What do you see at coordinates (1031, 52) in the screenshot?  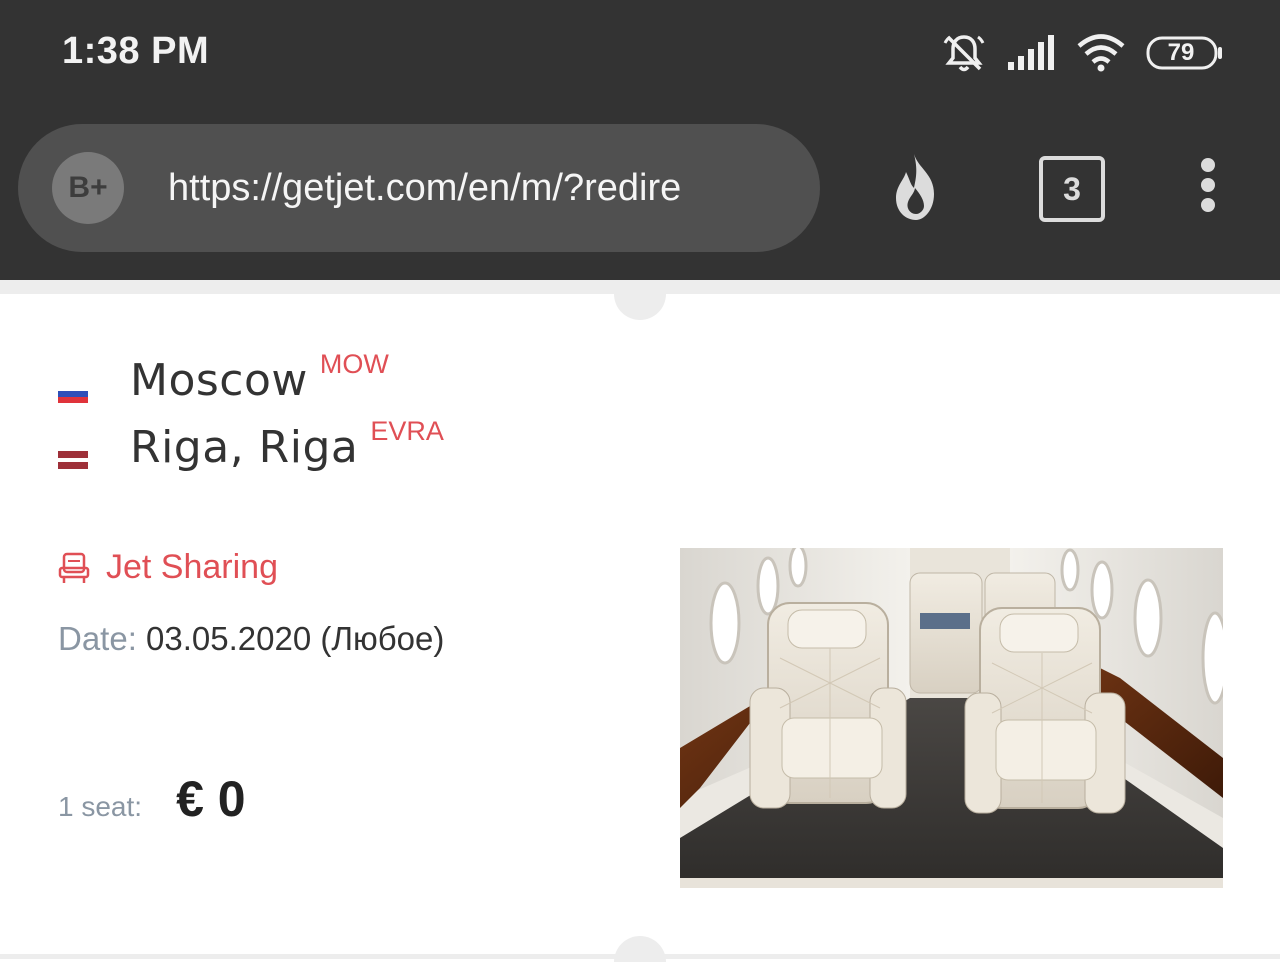 I see `signal-icon` at bounding box center [1031, 52].